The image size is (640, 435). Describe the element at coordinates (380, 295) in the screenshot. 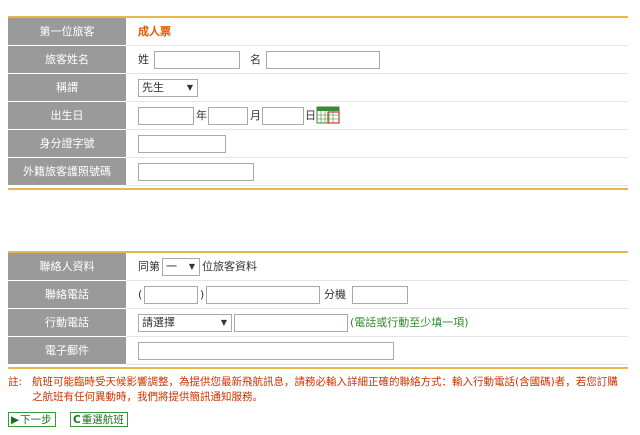

I see `extension-input` at that location.